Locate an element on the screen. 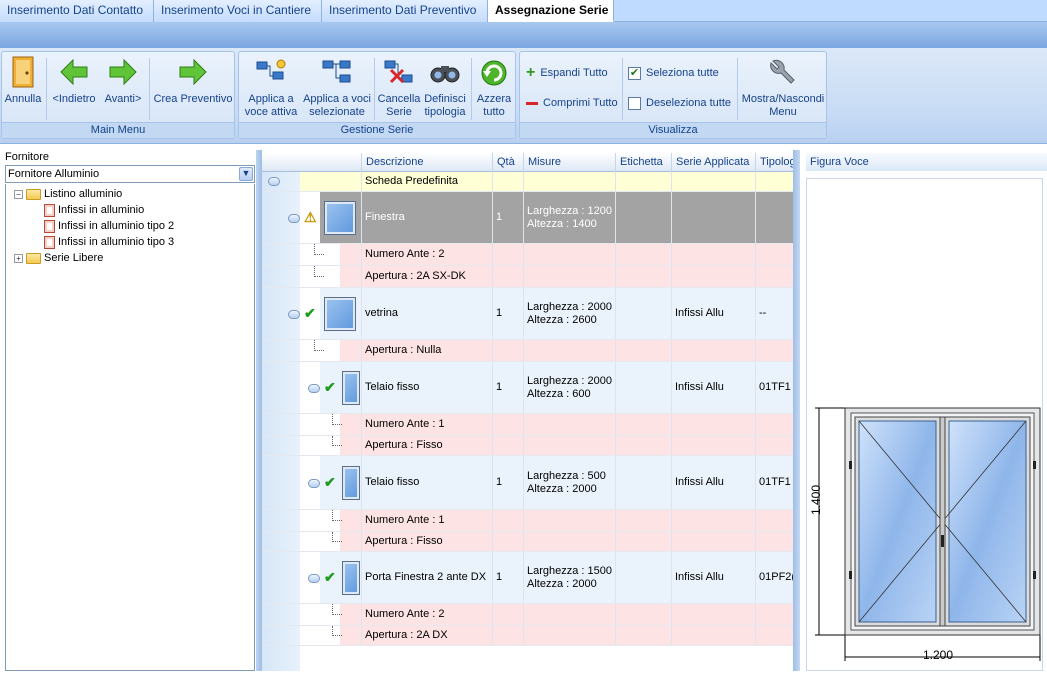 The height and width of the screenshot is (675, 1047). indietro-button: <Indietro is located at coordinates (74, 88).